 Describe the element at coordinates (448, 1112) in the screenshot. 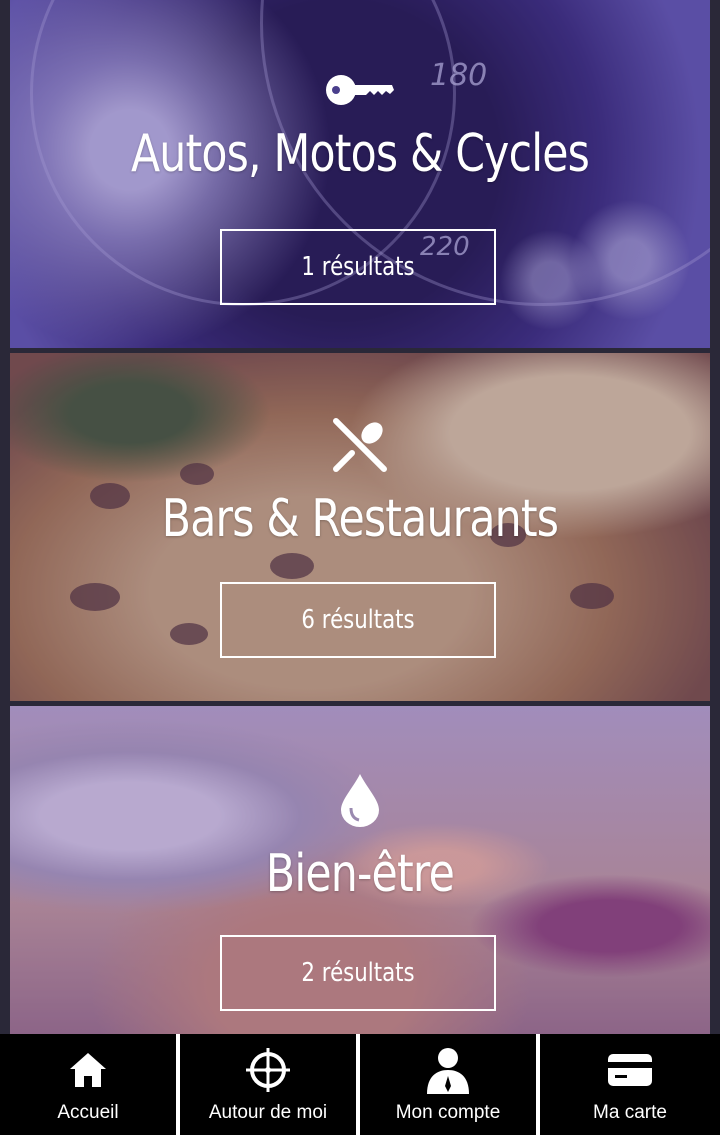

I see `tab-label: Mon compte` at that location.